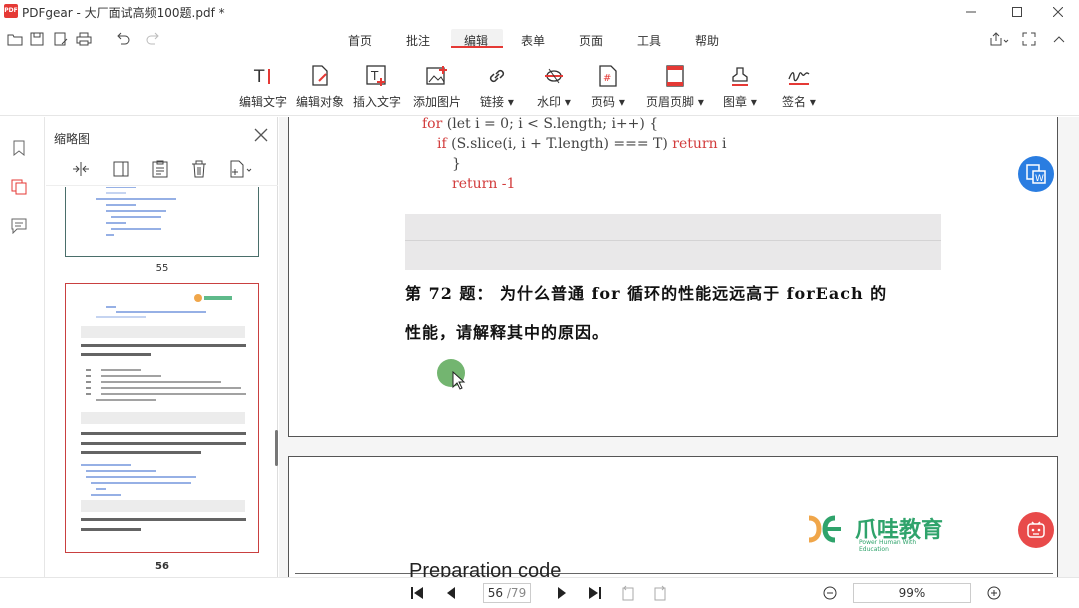 The image size is (1079, 608). What do you see at coordinates (591, 40) in the screenshot?
I see `tab-page: 页面` at bounding box center [591, 40].